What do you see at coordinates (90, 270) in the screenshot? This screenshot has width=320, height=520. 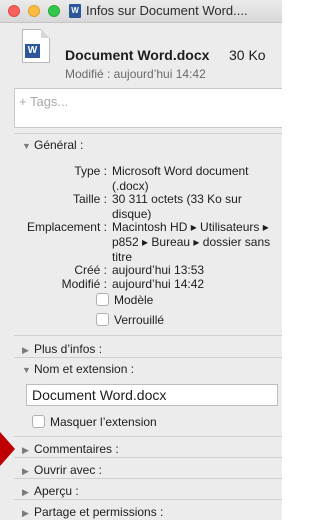 I see `created-label: Créé :` at bounding box center [90, 270].